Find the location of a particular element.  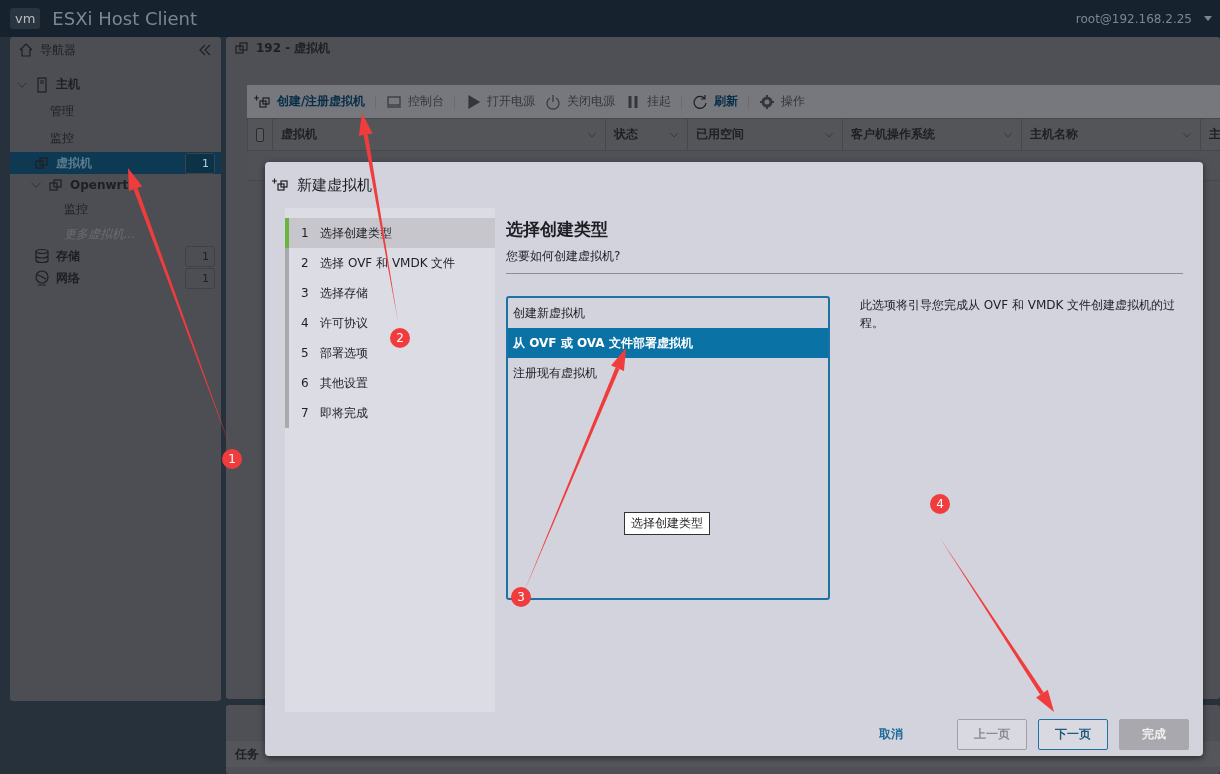

wizard-step: 3 选择存储 is located at coordinates (330, 293).